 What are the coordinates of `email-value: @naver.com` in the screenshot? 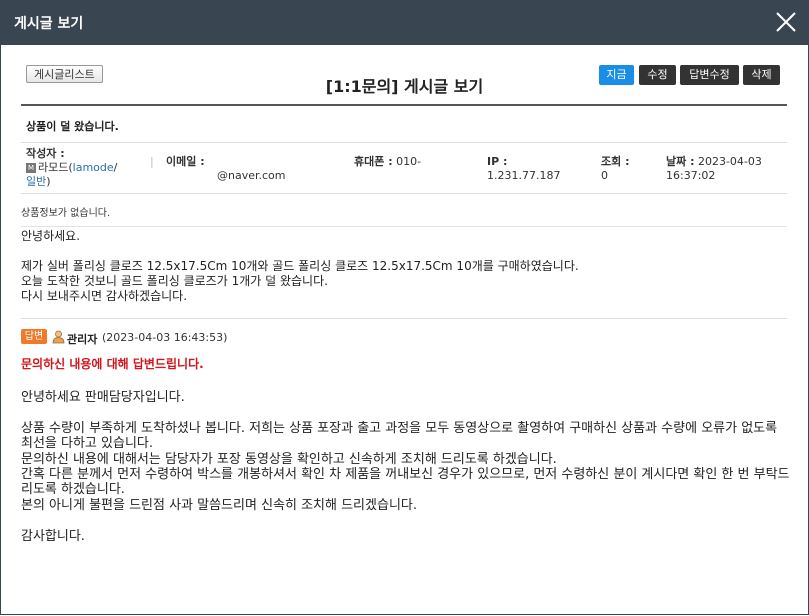 It's located at (251, 175).